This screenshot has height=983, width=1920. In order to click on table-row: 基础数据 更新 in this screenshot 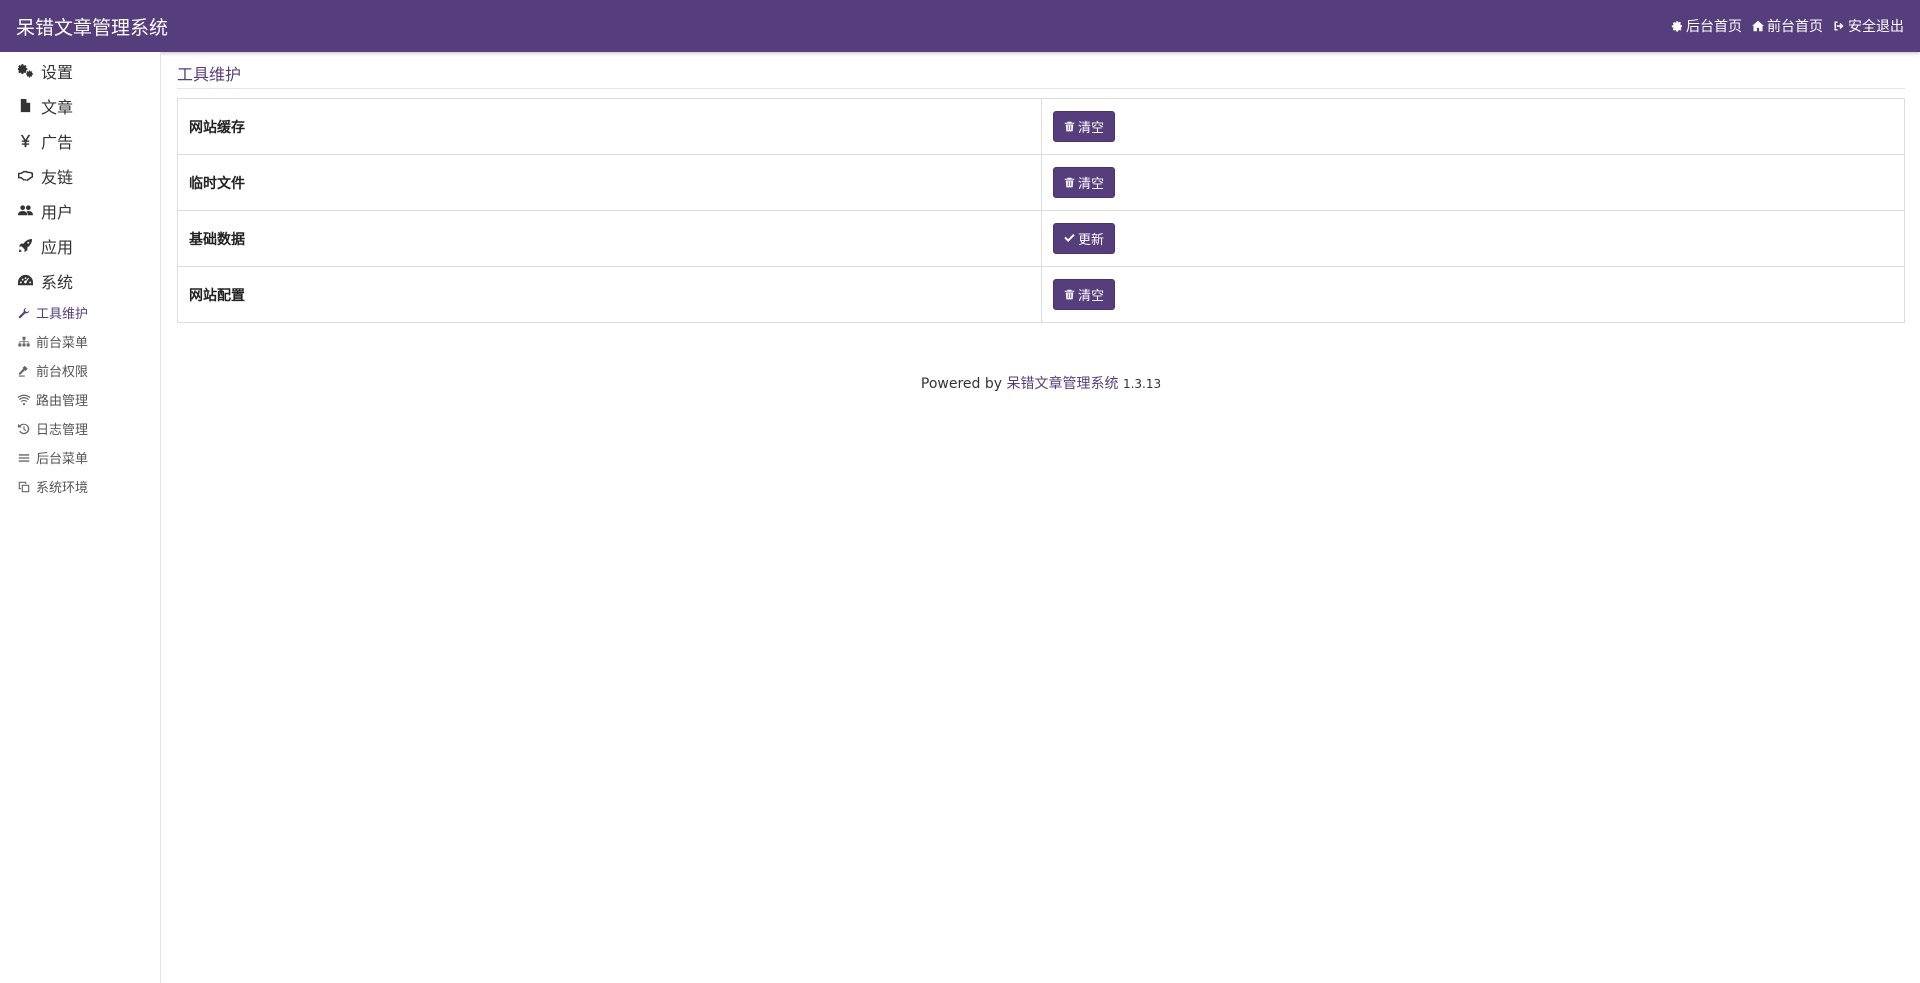, I will do `click(1041, 238)`.